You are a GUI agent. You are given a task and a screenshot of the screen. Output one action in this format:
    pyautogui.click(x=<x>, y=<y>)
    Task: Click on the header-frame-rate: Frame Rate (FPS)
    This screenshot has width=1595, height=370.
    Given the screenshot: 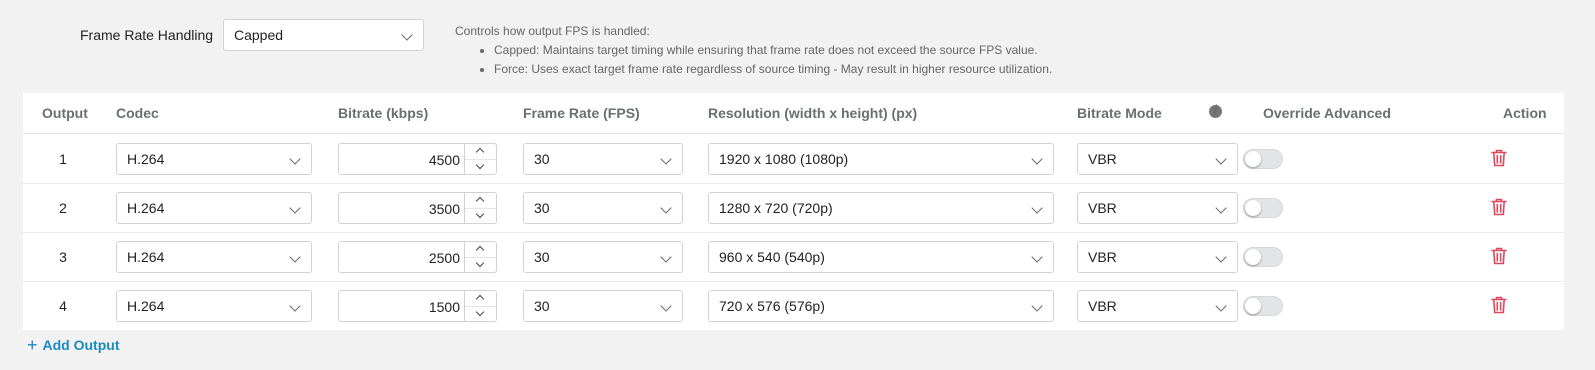 What is the action you would take?
    pyautogui.click(x=581, y=113)
    